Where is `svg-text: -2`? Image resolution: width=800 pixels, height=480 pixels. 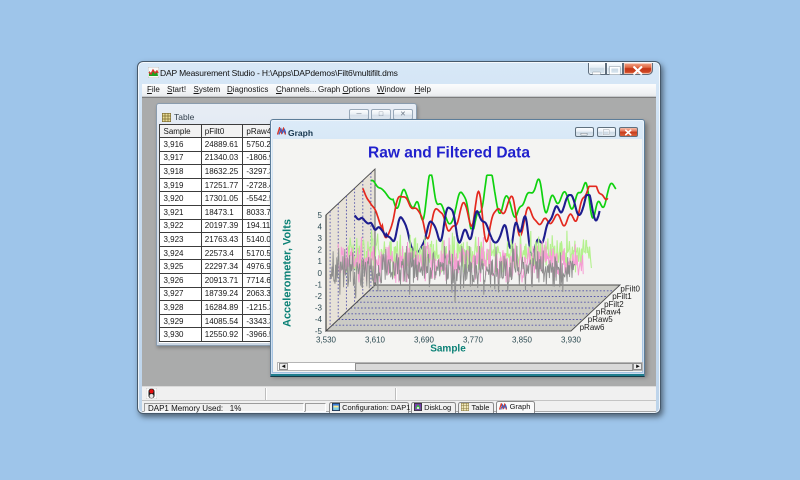
svg-text: -2 is located at coordinates (319, 296).